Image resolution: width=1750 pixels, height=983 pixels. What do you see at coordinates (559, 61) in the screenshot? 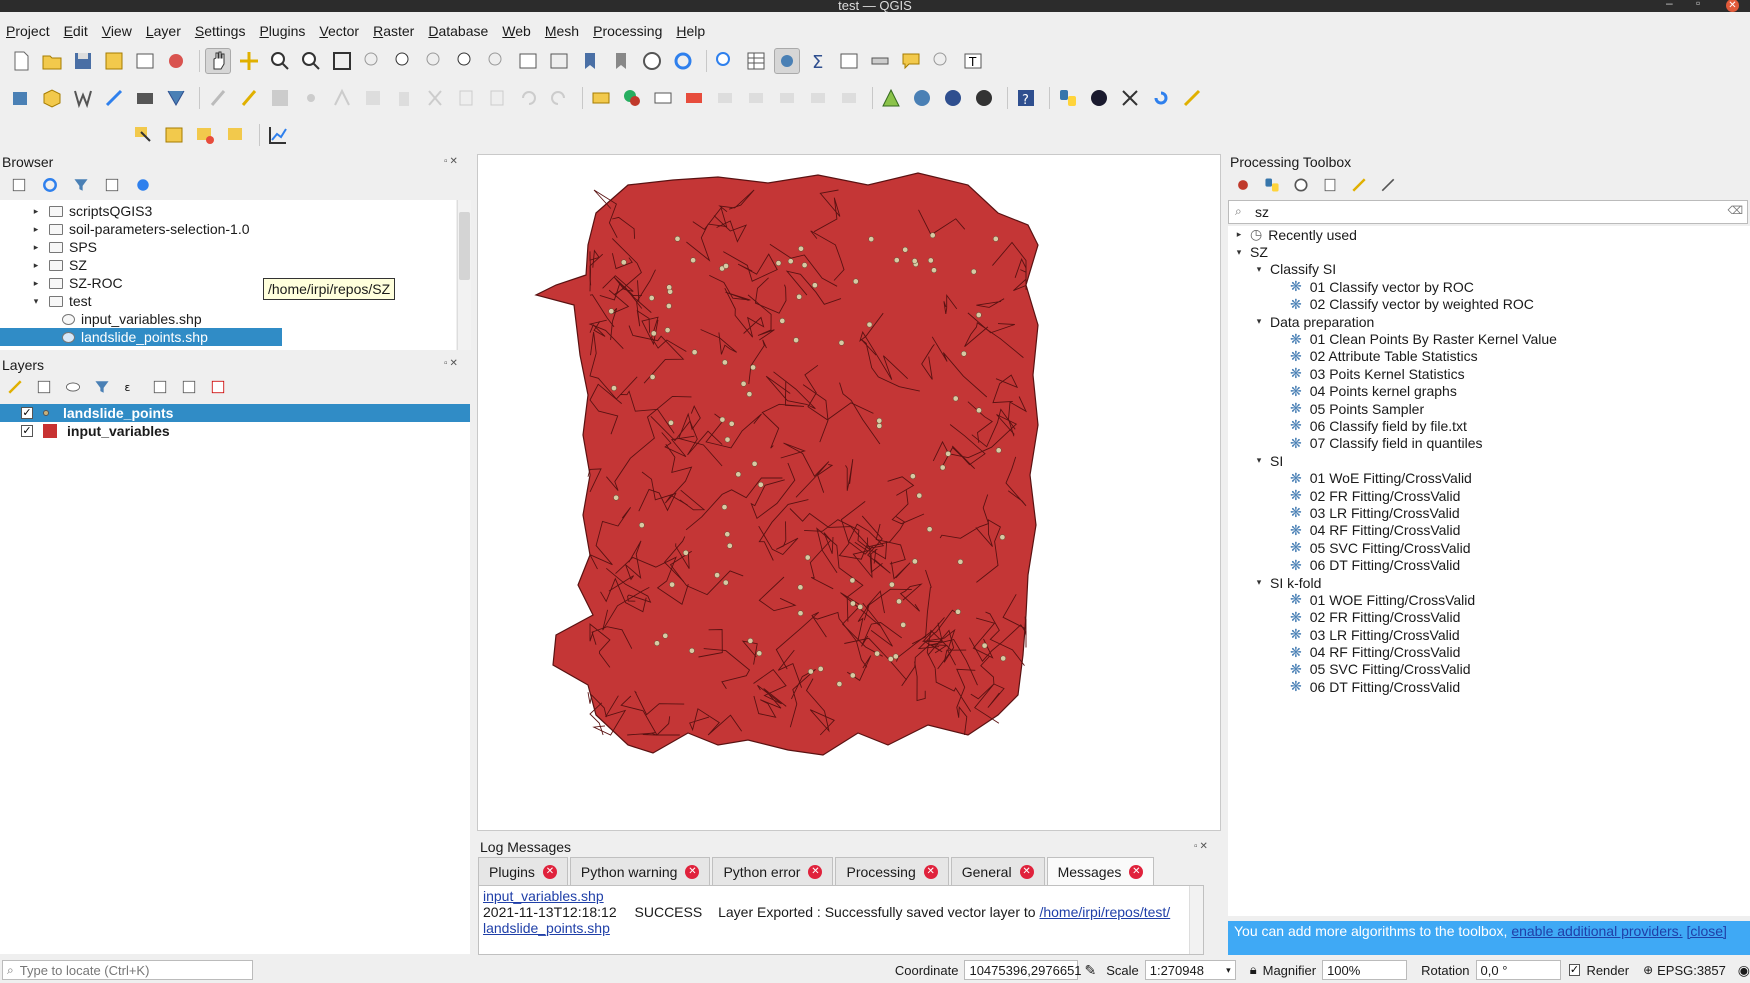
I see `new-3d-view-icon` at bounding box center [559, 61].